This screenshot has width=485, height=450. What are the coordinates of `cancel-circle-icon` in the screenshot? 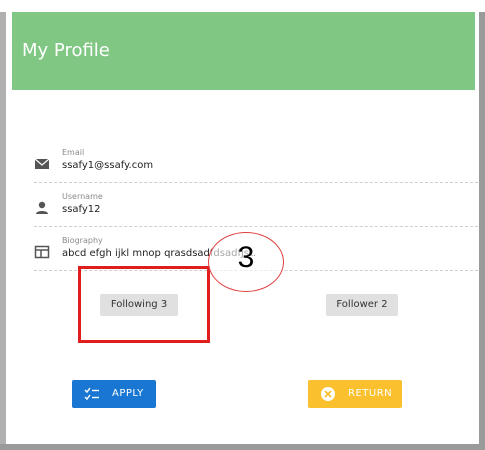 It's located at (328, 394).